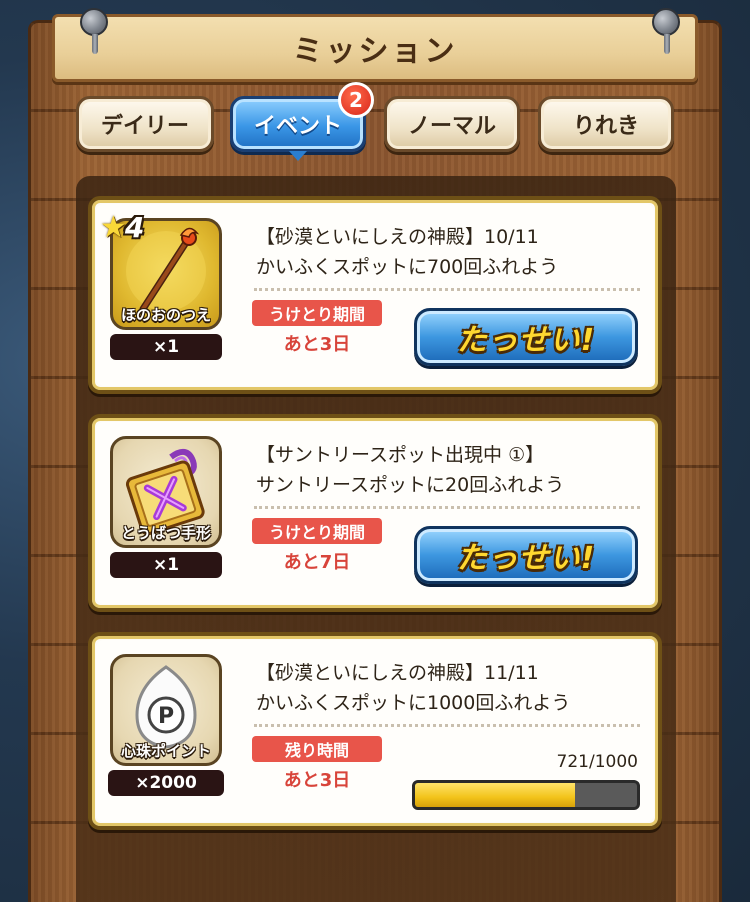 This screenshot has width=750, height=902. I want to click on mission-title: 【サントリースポット出現中 ①】 サントリースポットに20回ふれよう, so click(456, 470).